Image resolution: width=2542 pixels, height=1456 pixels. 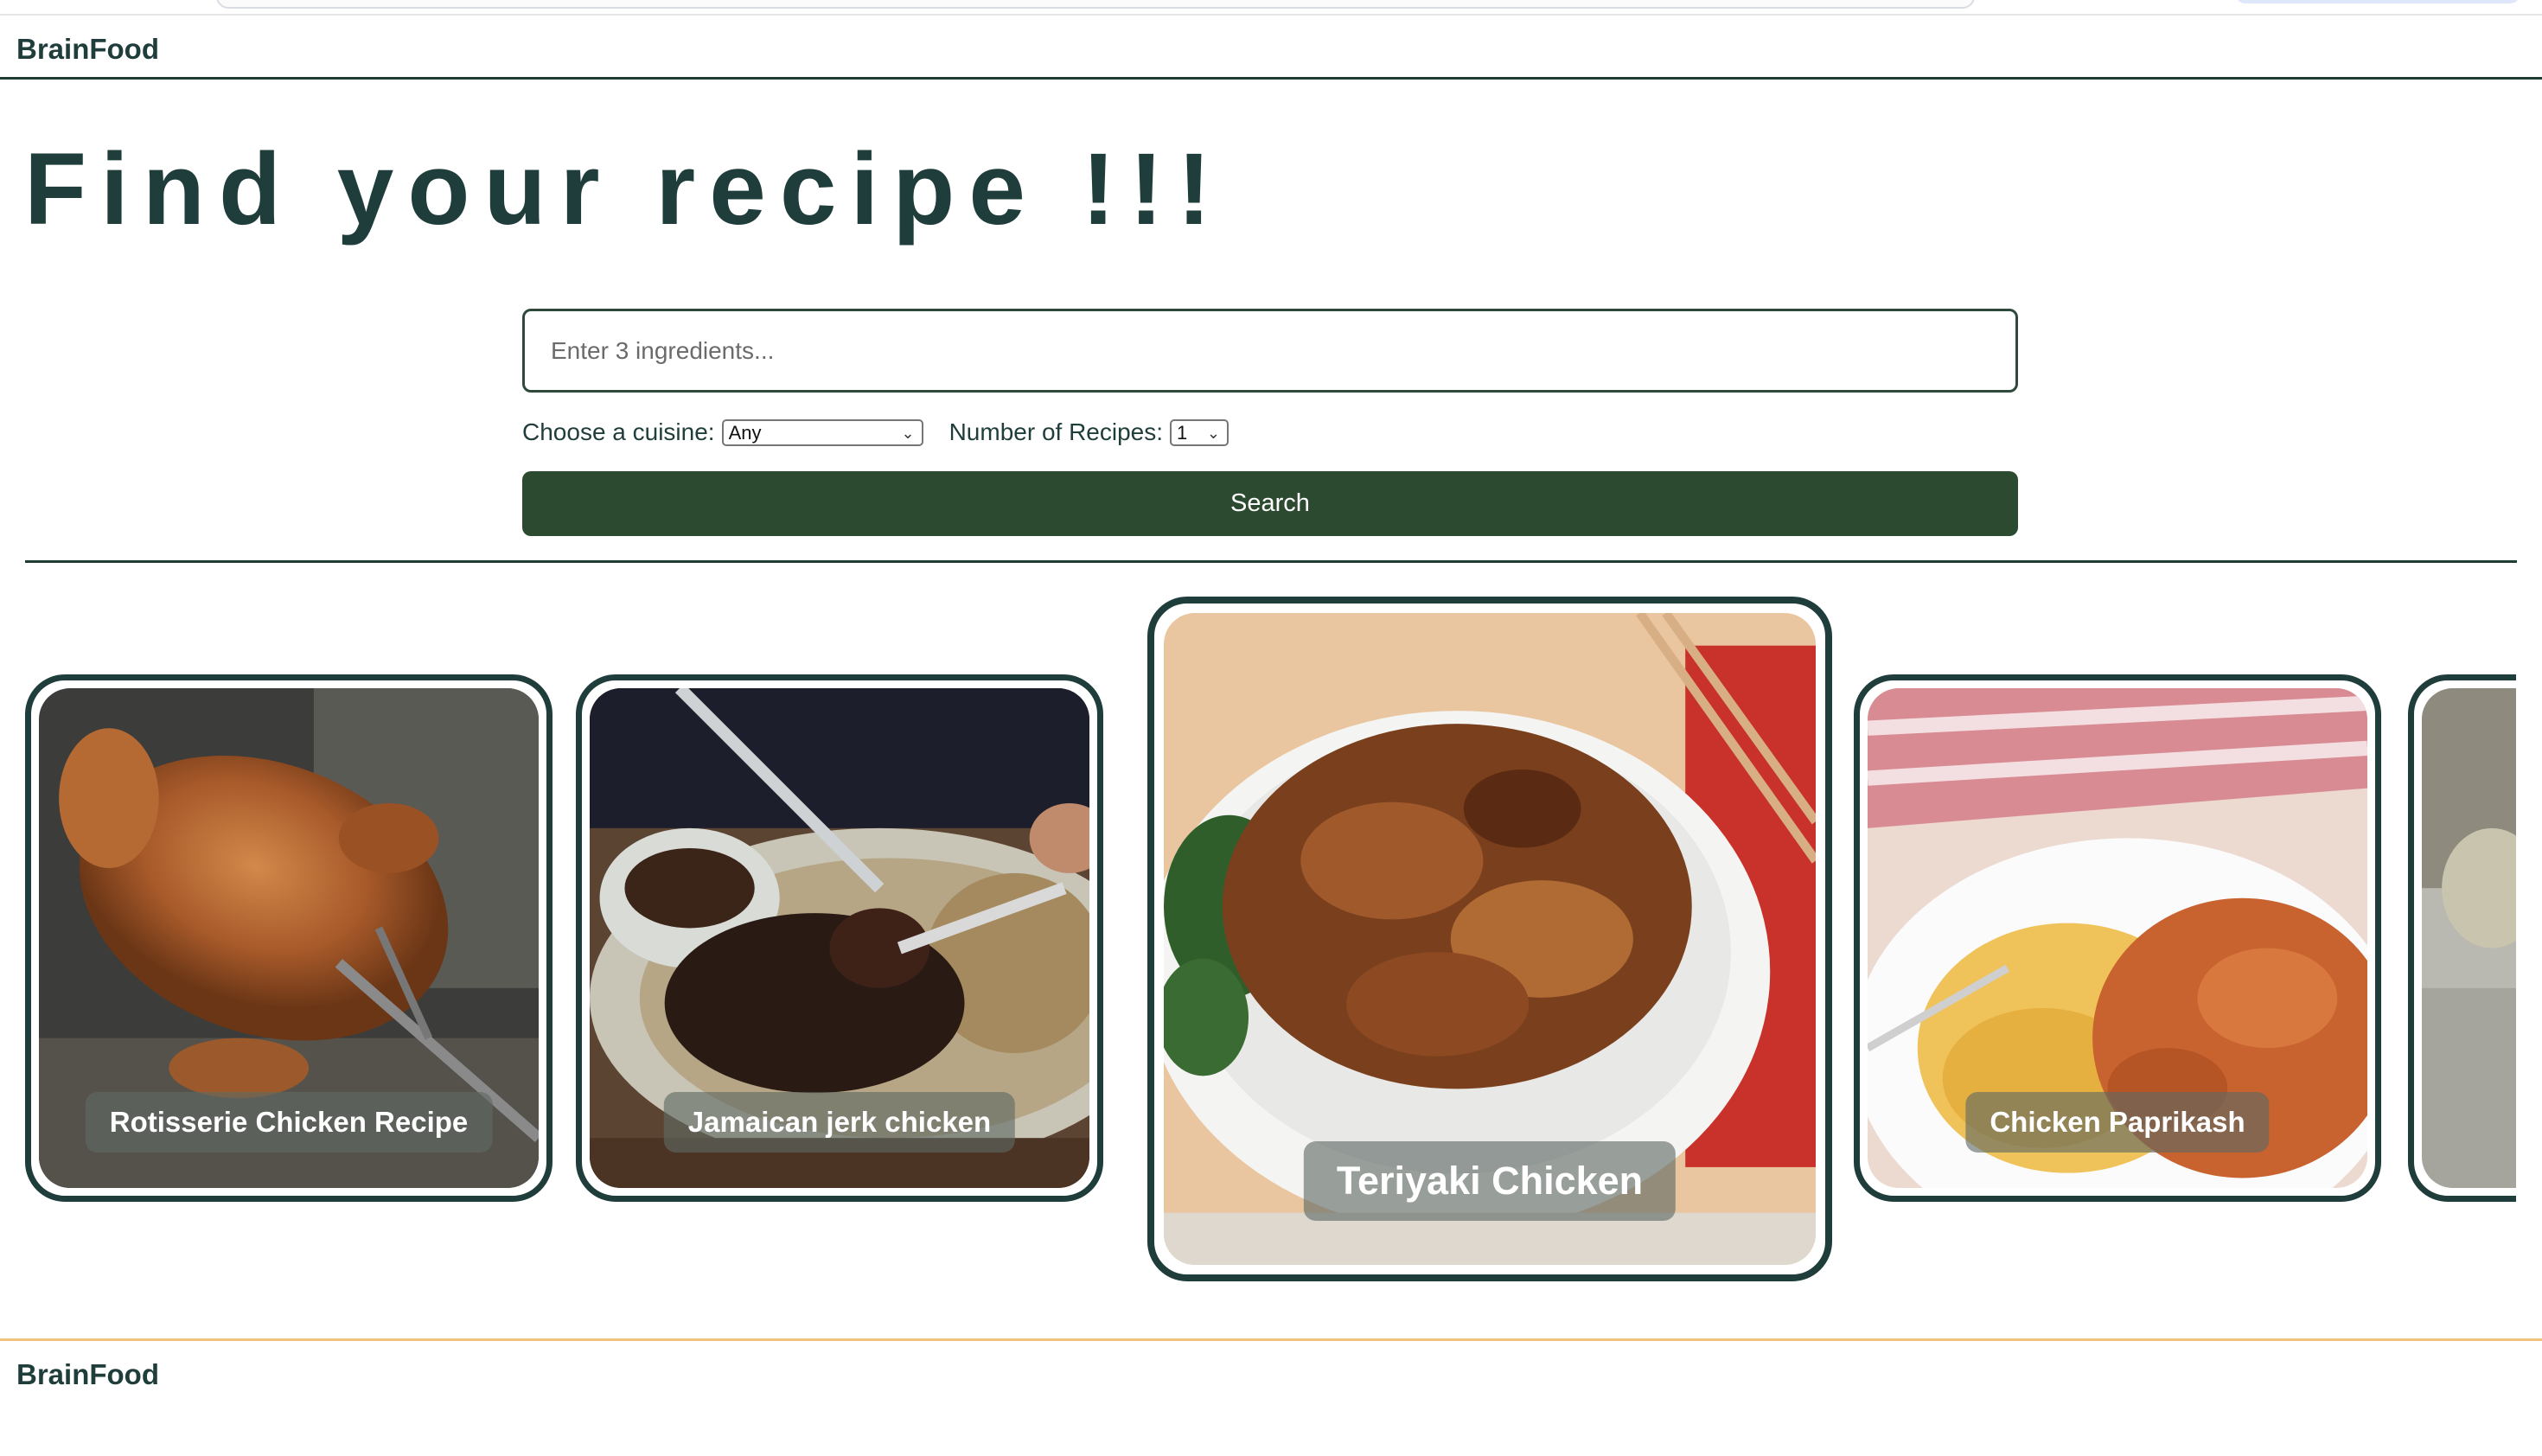 I want to click on browser-toolbar-edge, so click(x=1271, y=8).